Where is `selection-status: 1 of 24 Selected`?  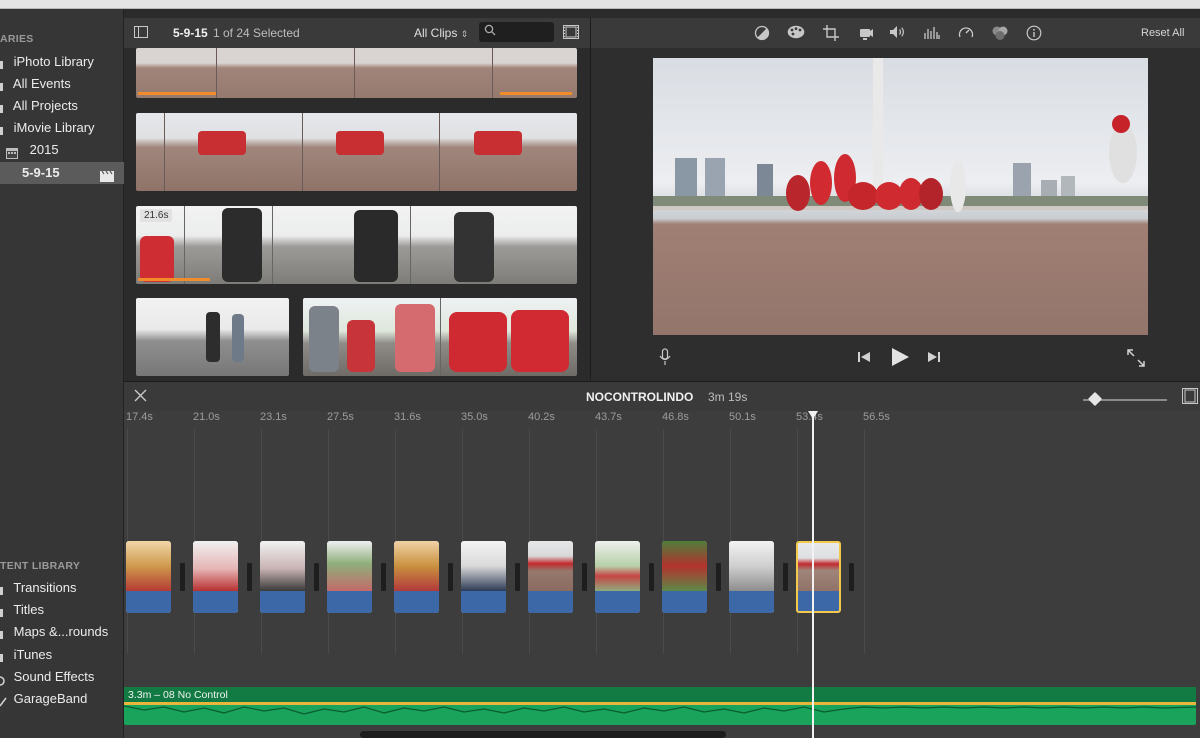 selection-status: 1 of 24 Selected is located at coordinates (256, 33).